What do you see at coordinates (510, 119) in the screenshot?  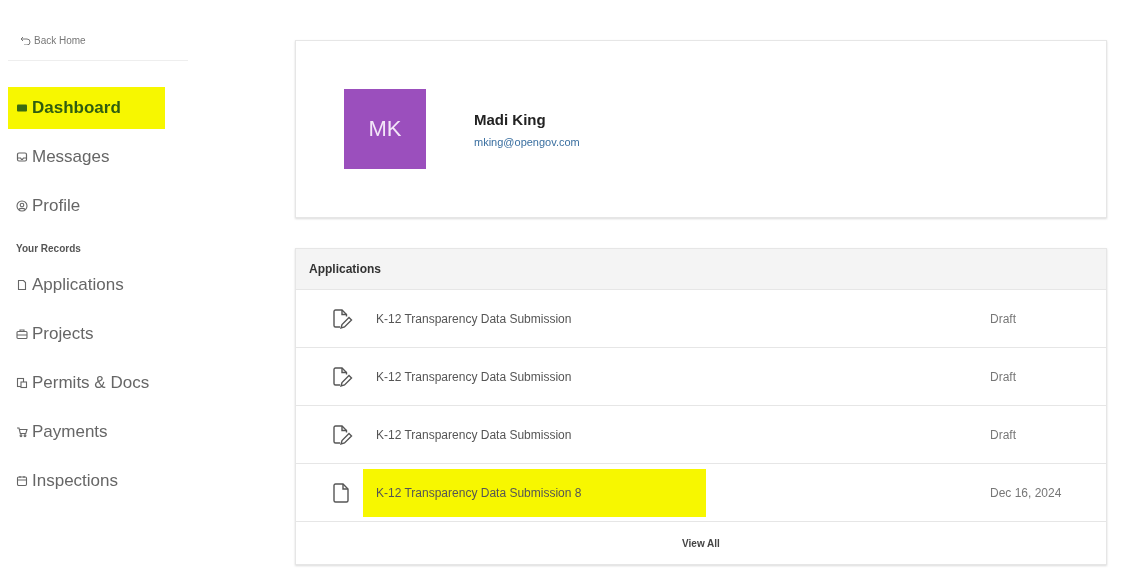 I see `user-name: Madi King` at bounding box center [510, 119].